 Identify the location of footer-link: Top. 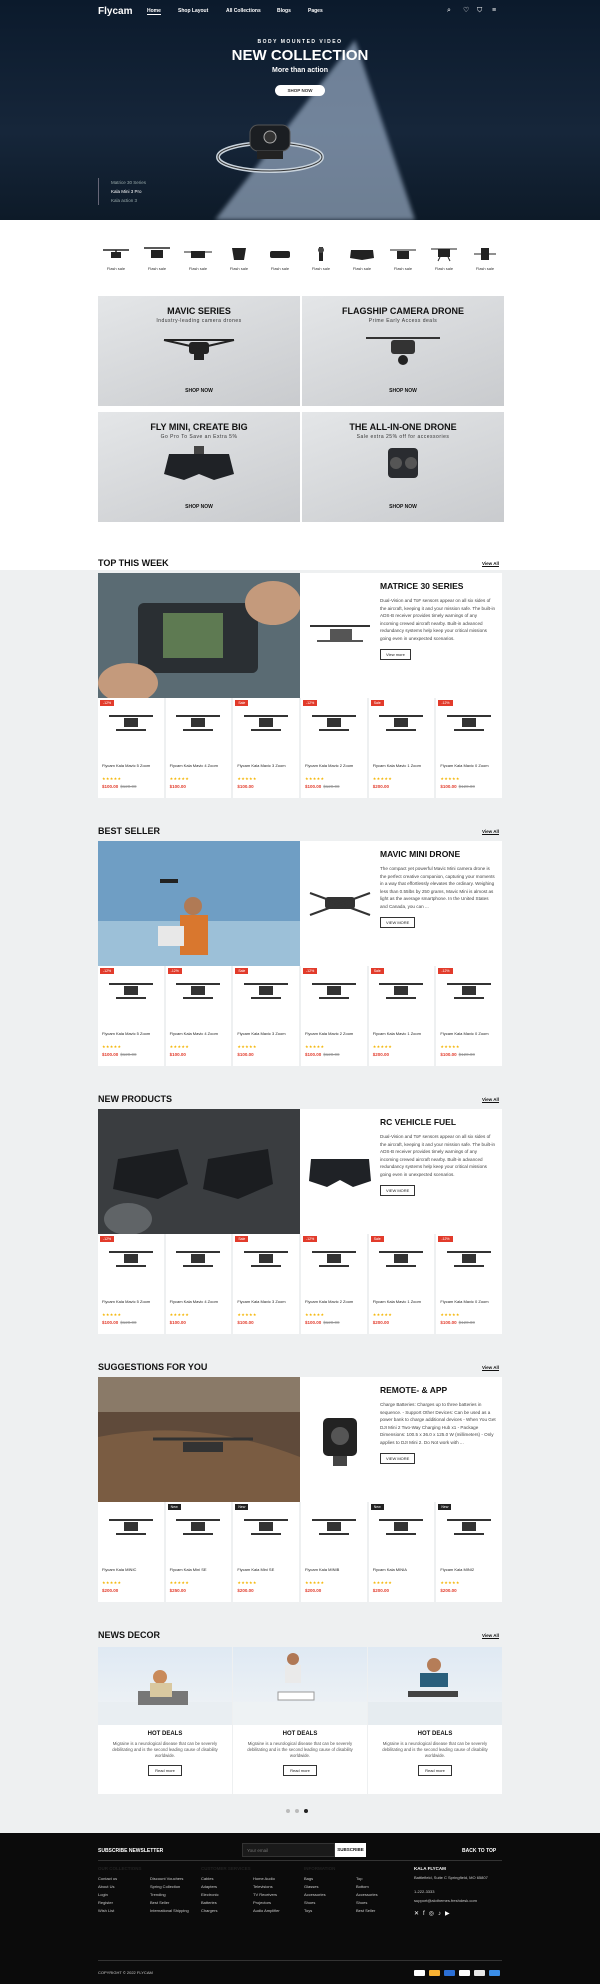
(367, 1879).